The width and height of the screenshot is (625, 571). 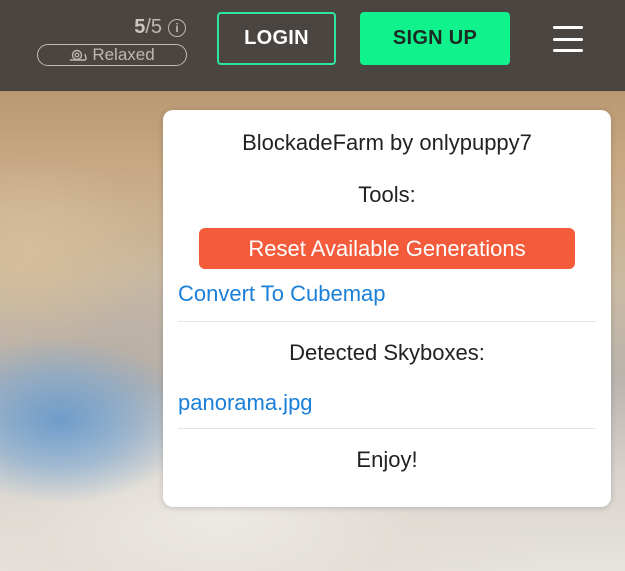 I want to click on panel-title: BlockadeFarm by onlypuppy7, so click(x=387, y=142).